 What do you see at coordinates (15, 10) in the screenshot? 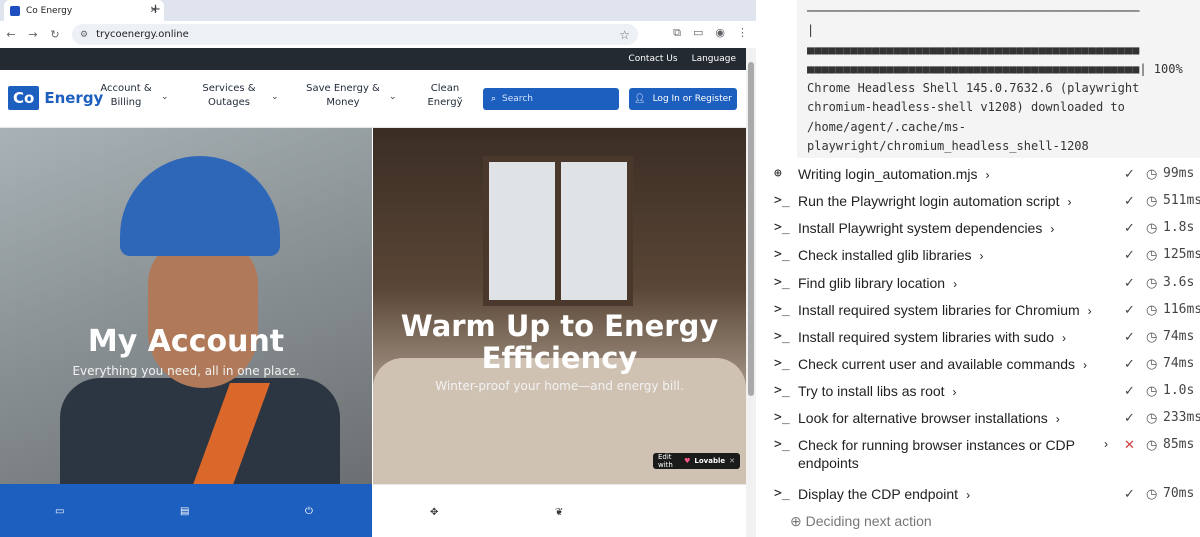
I see `site-favicon-icon` at bounding box center [15, 10].